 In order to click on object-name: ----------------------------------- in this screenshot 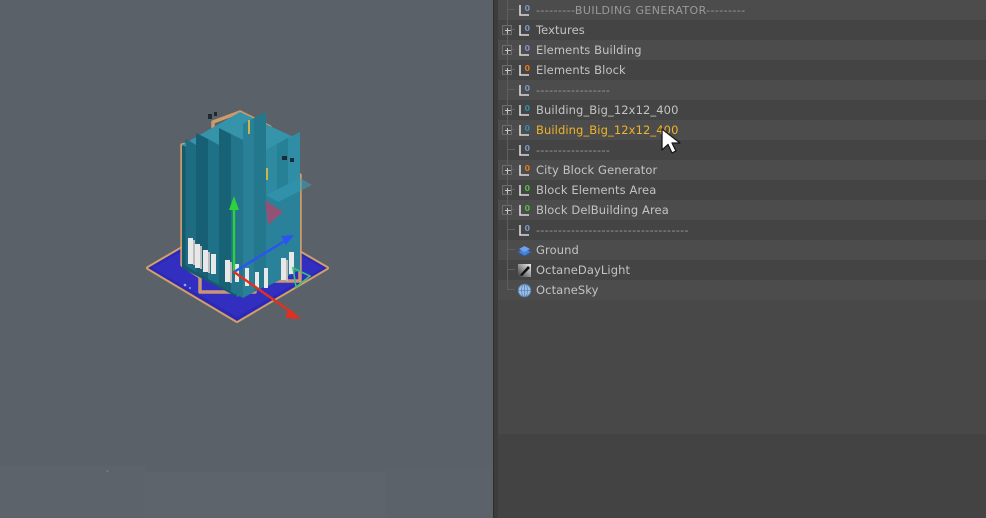, I will do `click(612, 230)`.